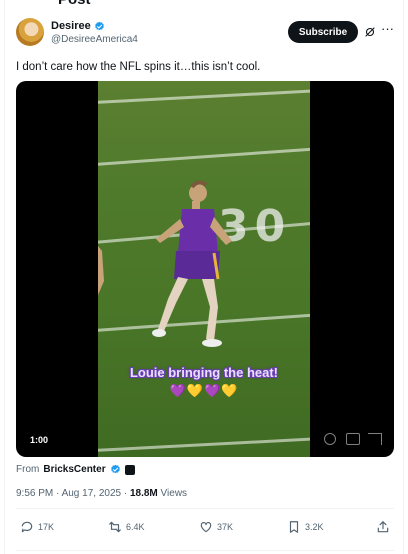  What do you see at coordinates (403, 277) in the screenshot?
I see `column-border-right` at bounding box center [403, 277].